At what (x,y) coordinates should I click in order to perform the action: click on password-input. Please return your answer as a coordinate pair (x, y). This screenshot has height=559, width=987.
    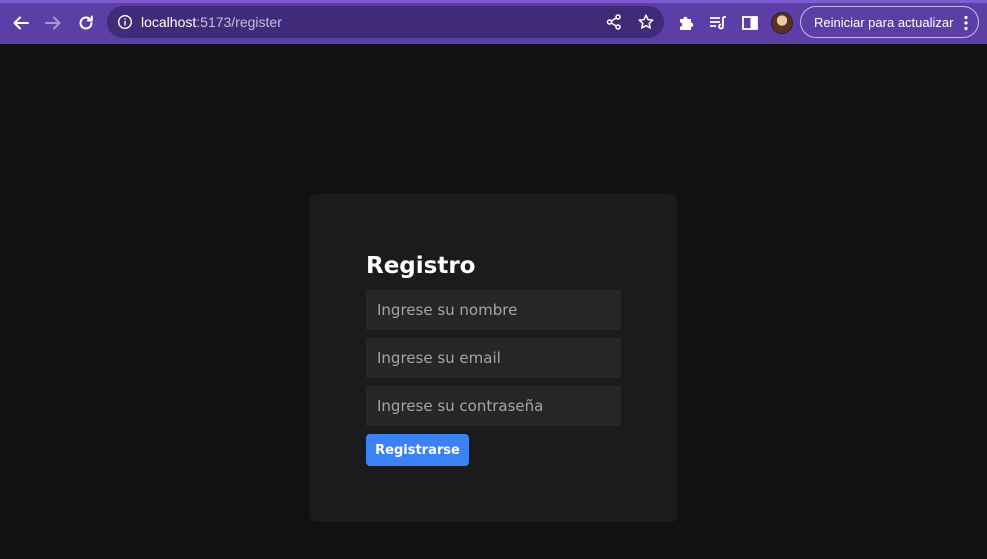
    Looking at the image, I should click on (493, 406).